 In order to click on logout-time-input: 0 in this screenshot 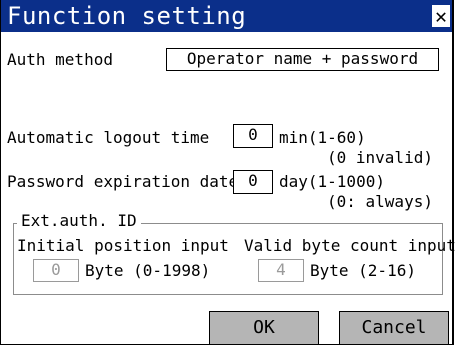, I will do `click(253, 136)`.